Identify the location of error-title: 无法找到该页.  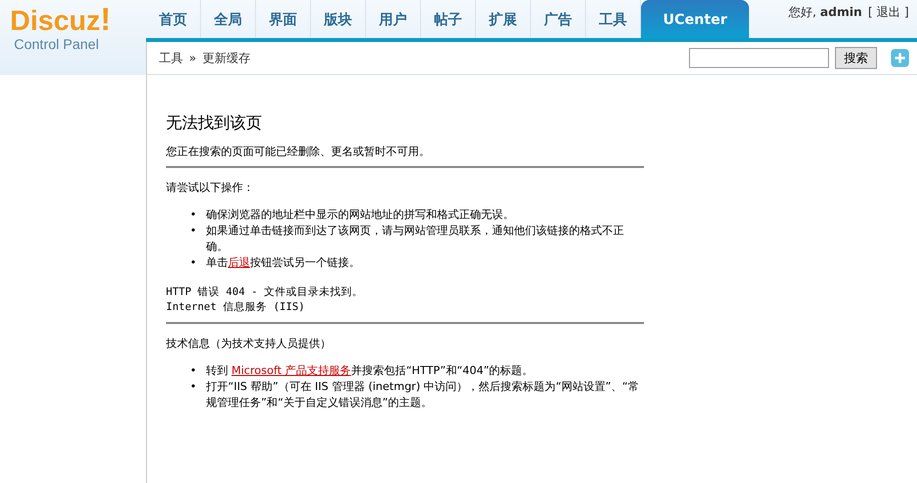
(214, 123).